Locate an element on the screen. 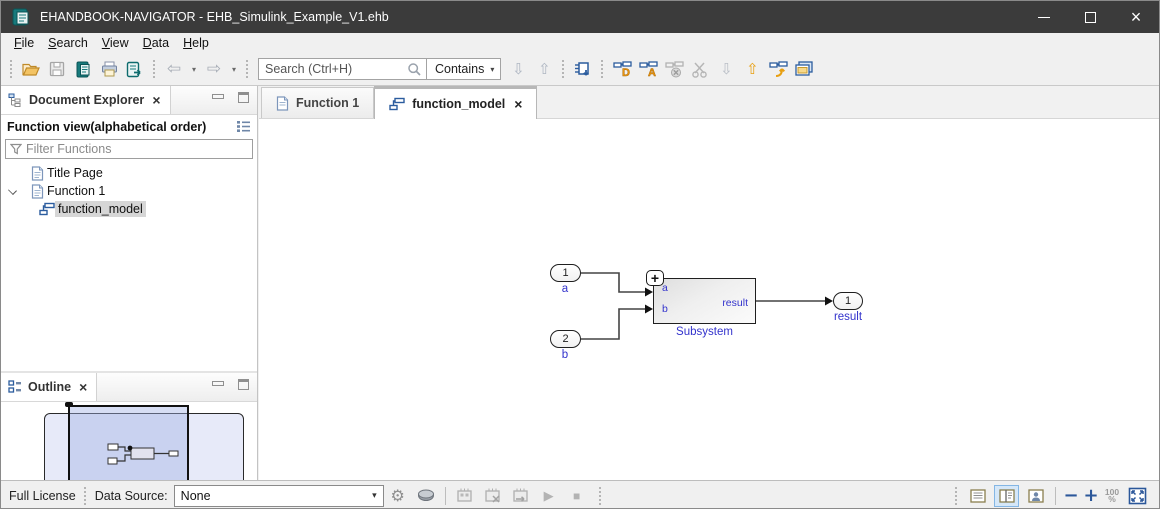  menu-search: Search is located at coordinates (68, 43).